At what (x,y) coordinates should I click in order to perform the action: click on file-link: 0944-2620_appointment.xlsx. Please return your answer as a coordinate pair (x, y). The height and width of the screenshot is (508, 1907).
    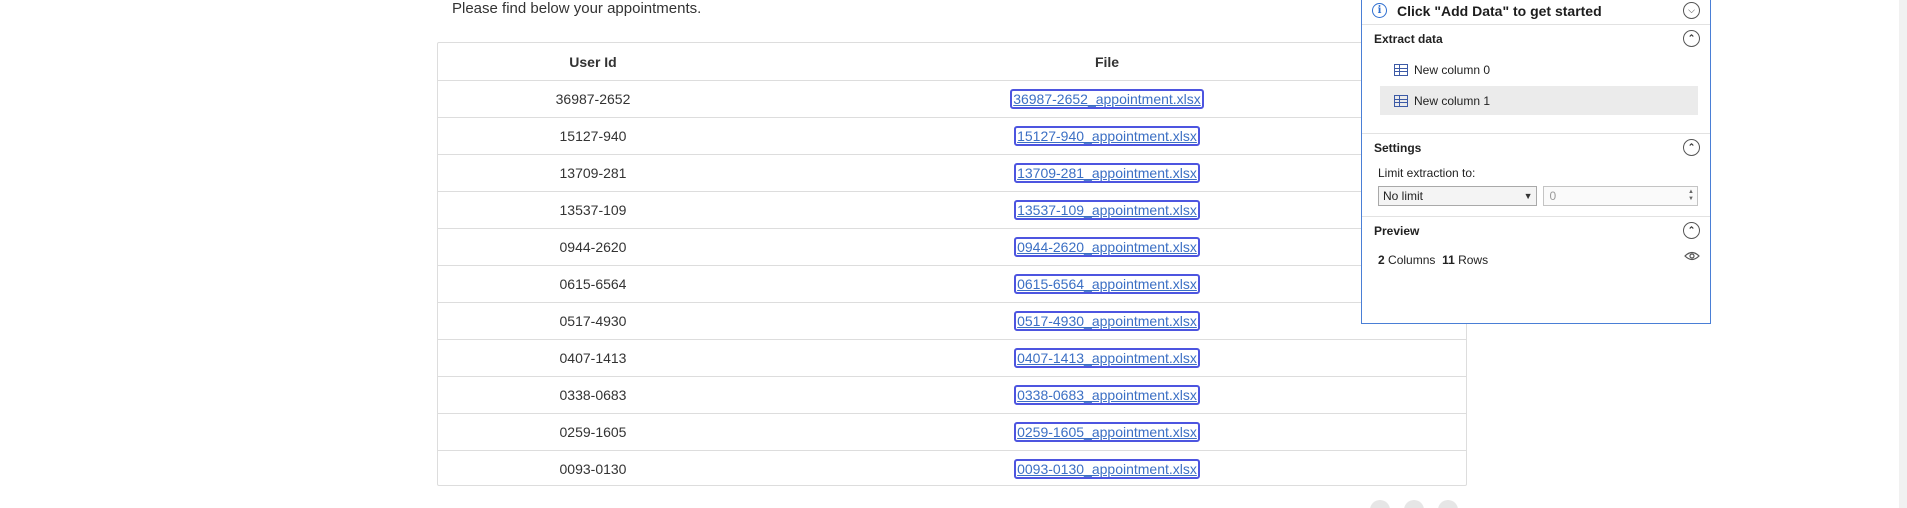
    Looking at the image, I should click on (1107, 247).